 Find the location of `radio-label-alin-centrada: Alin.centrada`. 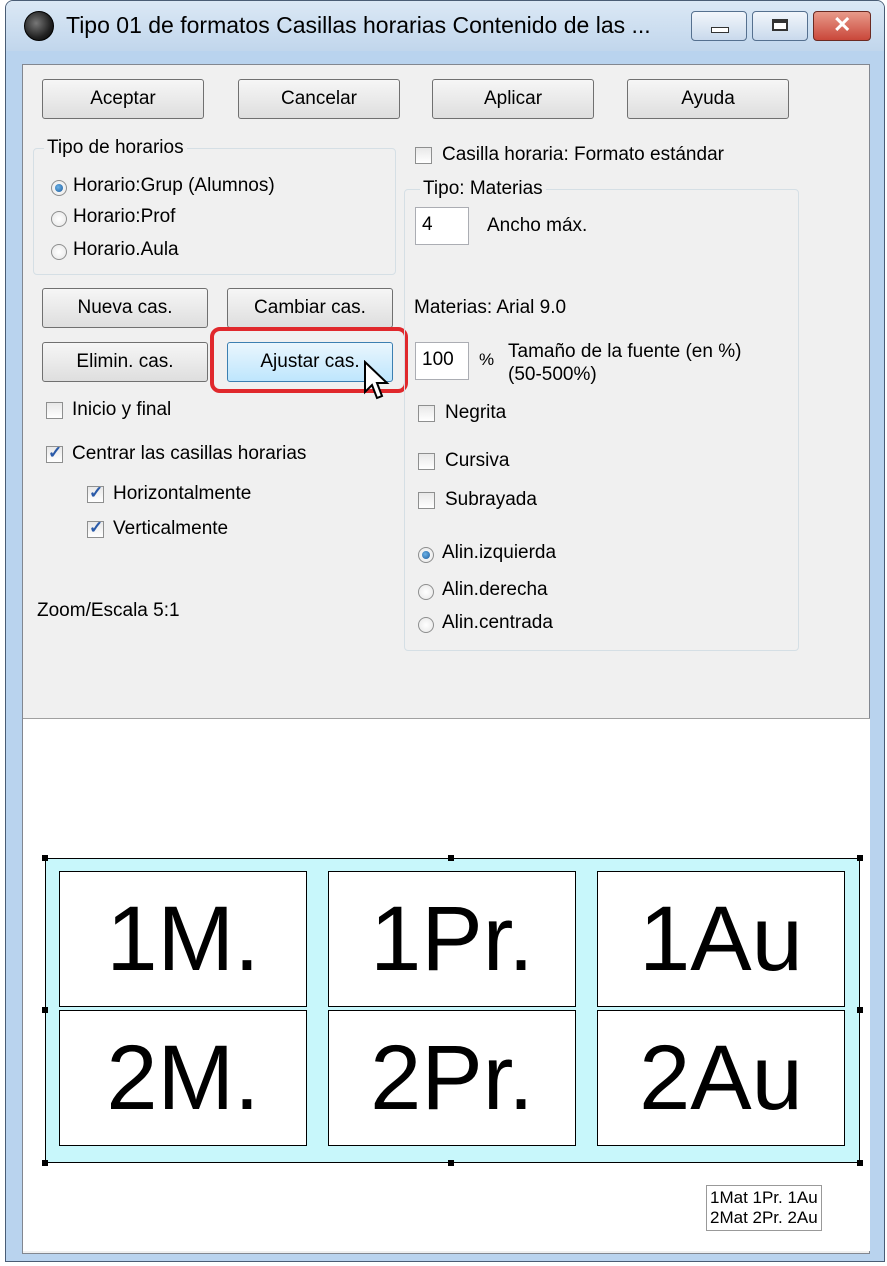

radio-label-alin-centrada: Alin.centrada is located at coordinates (497, 622).